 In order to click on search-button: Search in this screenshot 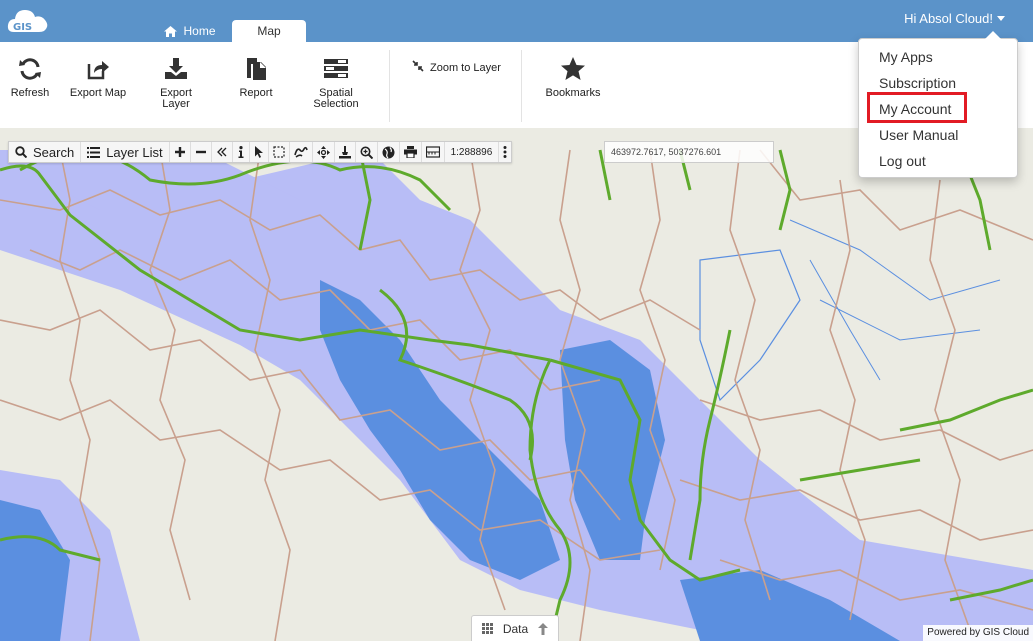, I will do `click(45, 152)`.